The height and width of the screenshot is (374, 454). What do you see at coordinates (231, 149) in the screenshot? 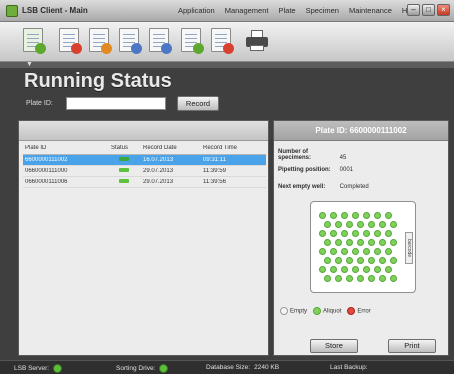
I see `col-record-time: Record Time` at bounding box center [231, 149].